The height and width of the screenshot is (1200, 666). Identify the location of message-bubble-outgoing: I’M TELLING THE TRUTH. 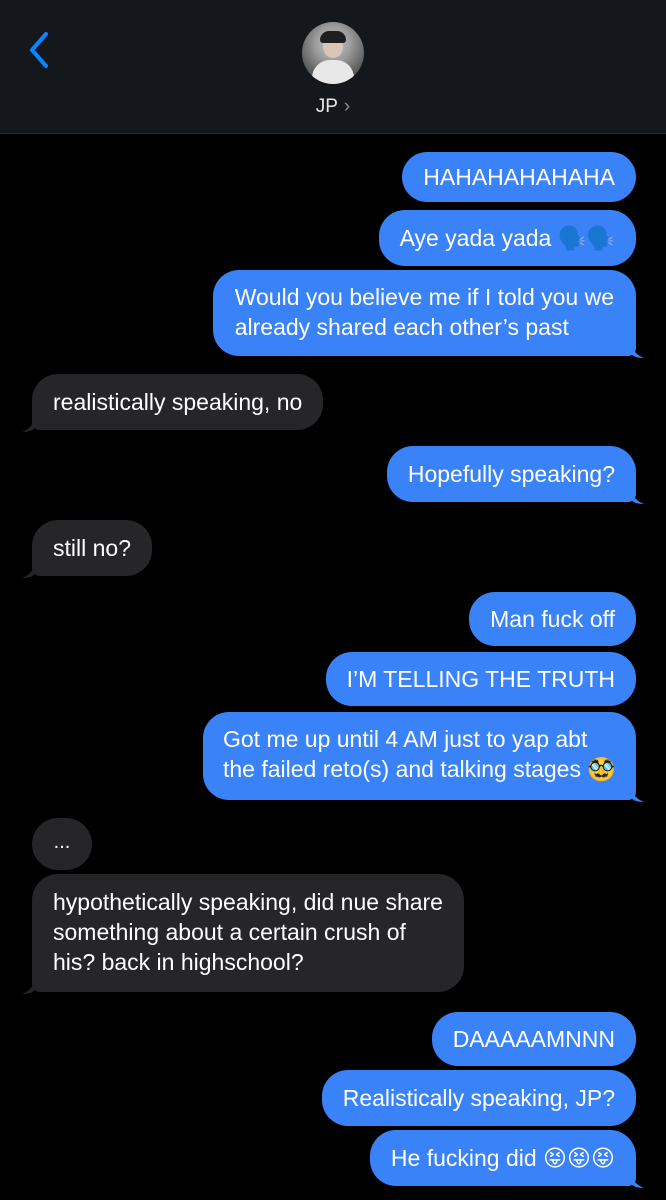
(480, 679).